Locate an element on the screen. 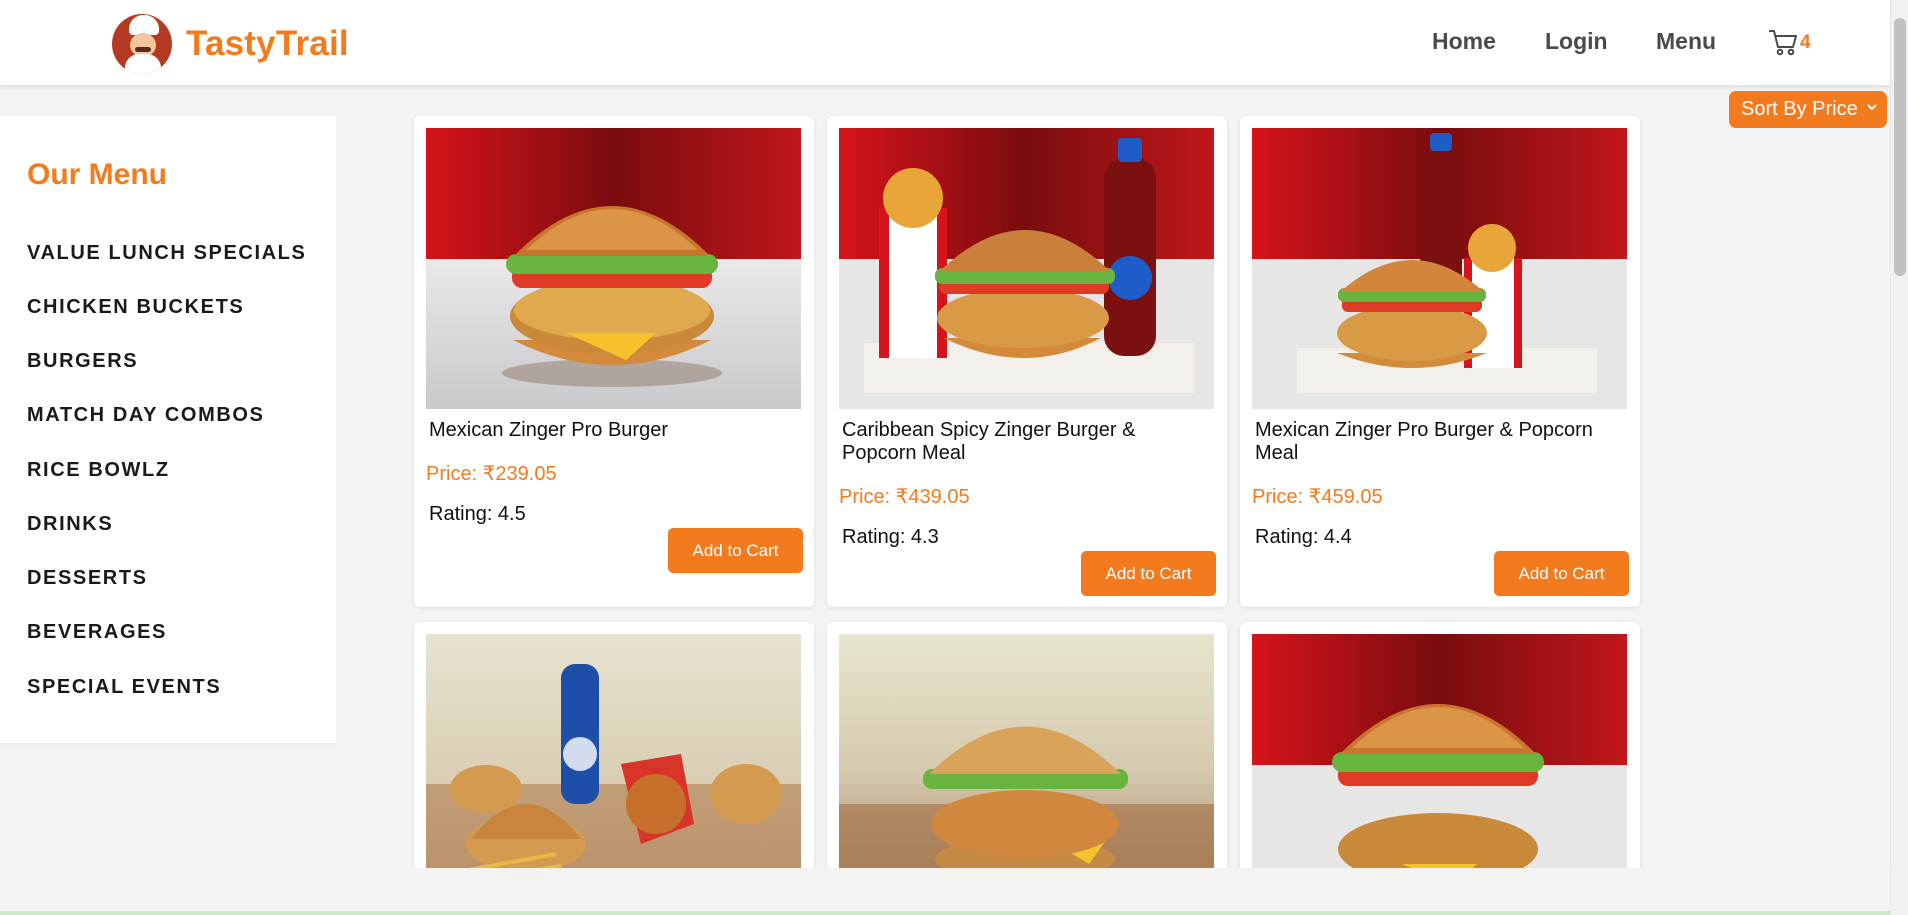 Image resolution: width=1908 pixels, height=915 pixels. nav-login-link: Login is located at coordinates (1576, 41).